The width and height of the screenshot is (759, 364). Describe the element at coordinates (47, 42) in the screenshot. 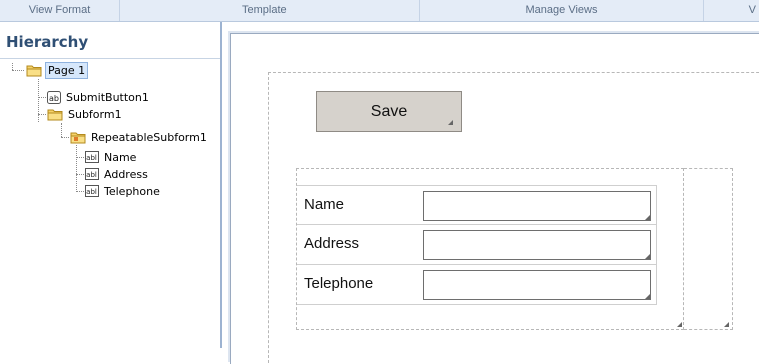

I see `hierarchy-title: Hierarchy` at that location.